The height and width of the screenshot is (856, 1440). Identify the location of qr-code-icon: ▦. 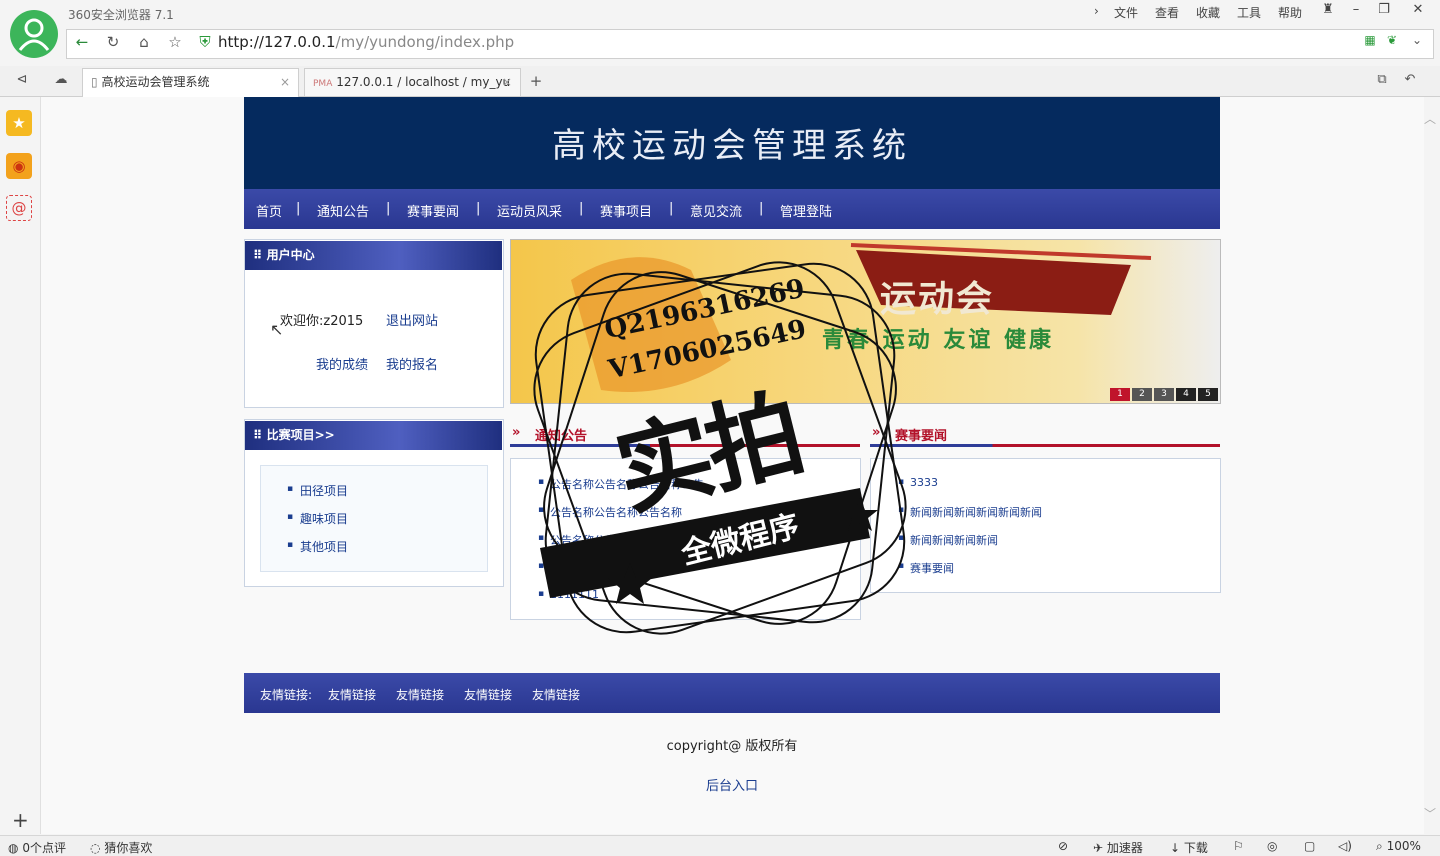
(1370, 43).